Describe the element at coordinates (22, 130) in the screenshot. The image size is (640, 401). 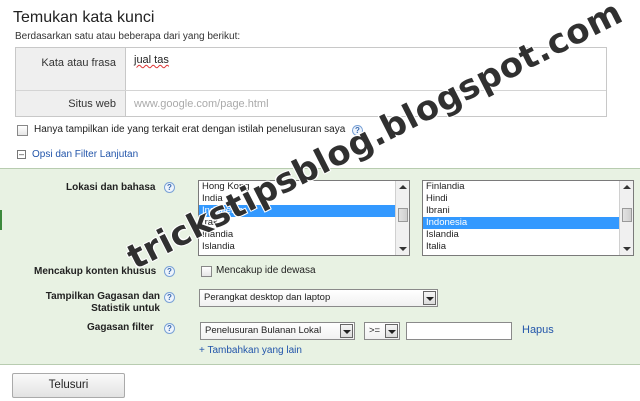
I see `closely-related-checkbox` at that location.